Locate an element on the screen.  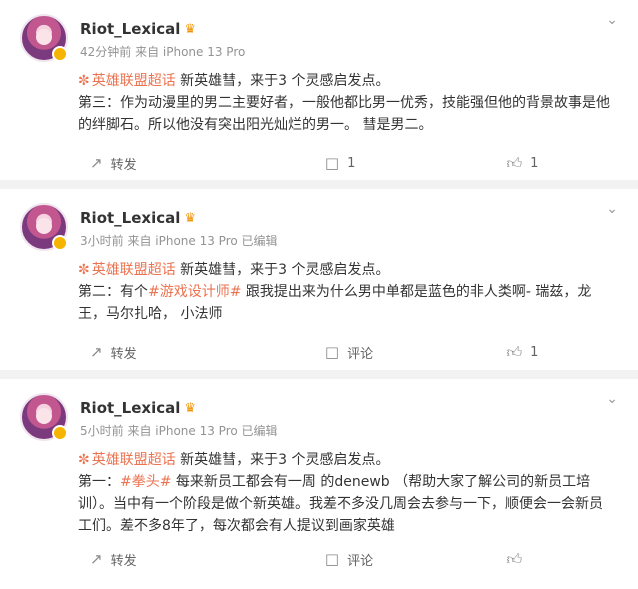
post-header: Riot_Lexical ♛ 3小时前 来自 iPhone 13 Pro 已编辑 is located at coordinates (321, 231).